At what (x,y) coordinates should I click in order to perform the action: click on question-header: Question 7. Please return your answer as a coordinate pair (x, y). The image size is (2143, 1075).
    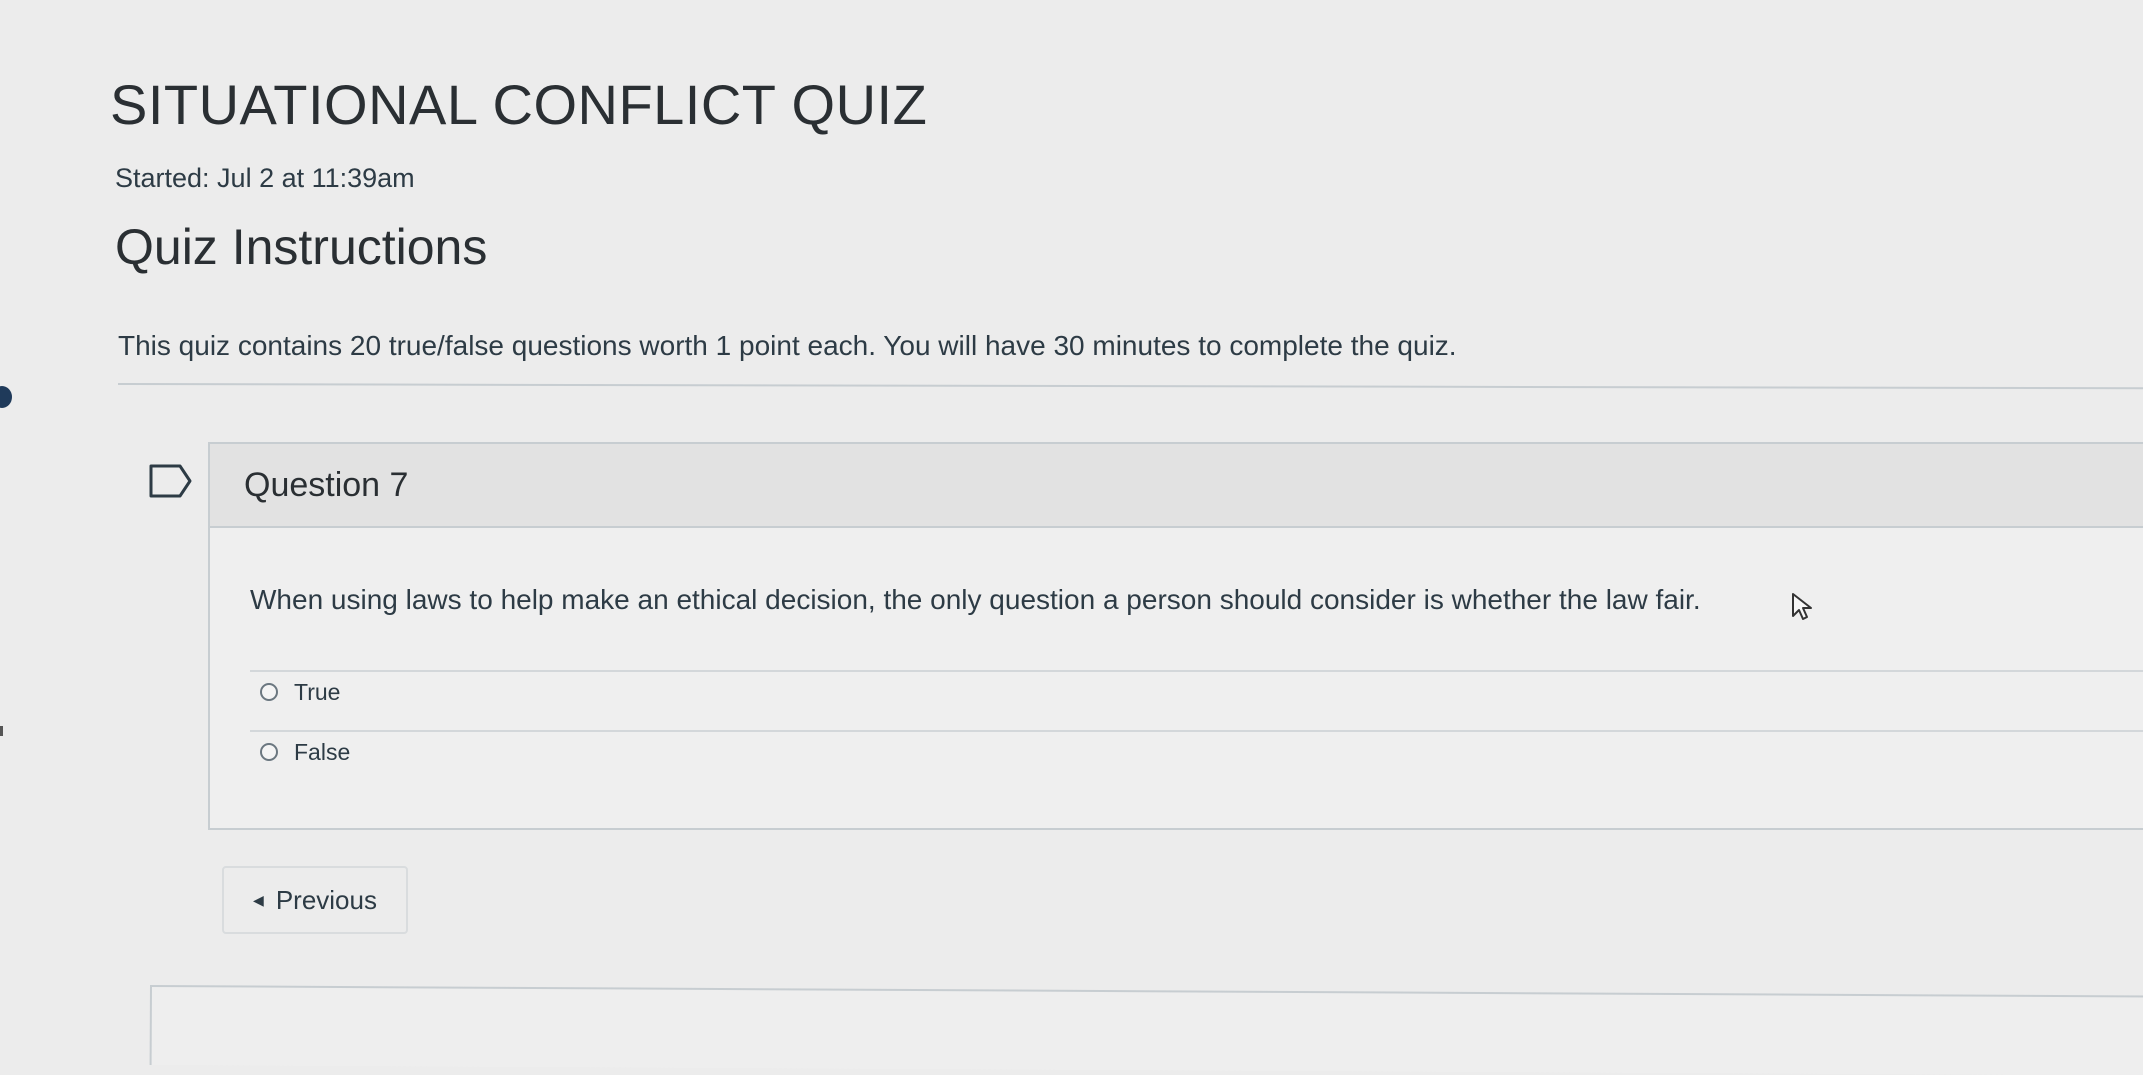
    Looking at the image, I should click on (1176, 486).